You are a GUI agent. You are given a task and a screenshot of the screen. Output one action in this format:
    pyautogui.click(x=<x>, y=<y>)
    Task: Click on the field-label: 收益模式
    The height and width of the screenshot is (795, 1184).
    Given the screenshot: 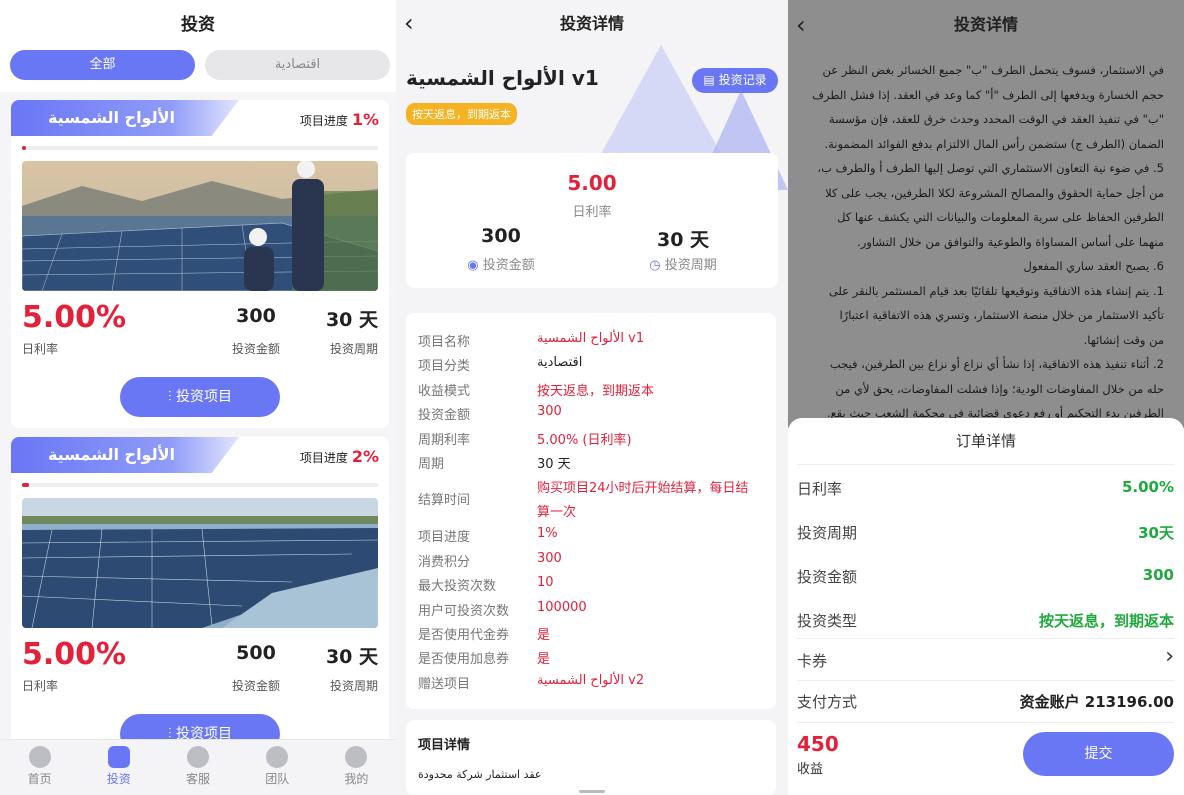 What is the action you would take?
    pyautogui.click(x=444, y=391)
    